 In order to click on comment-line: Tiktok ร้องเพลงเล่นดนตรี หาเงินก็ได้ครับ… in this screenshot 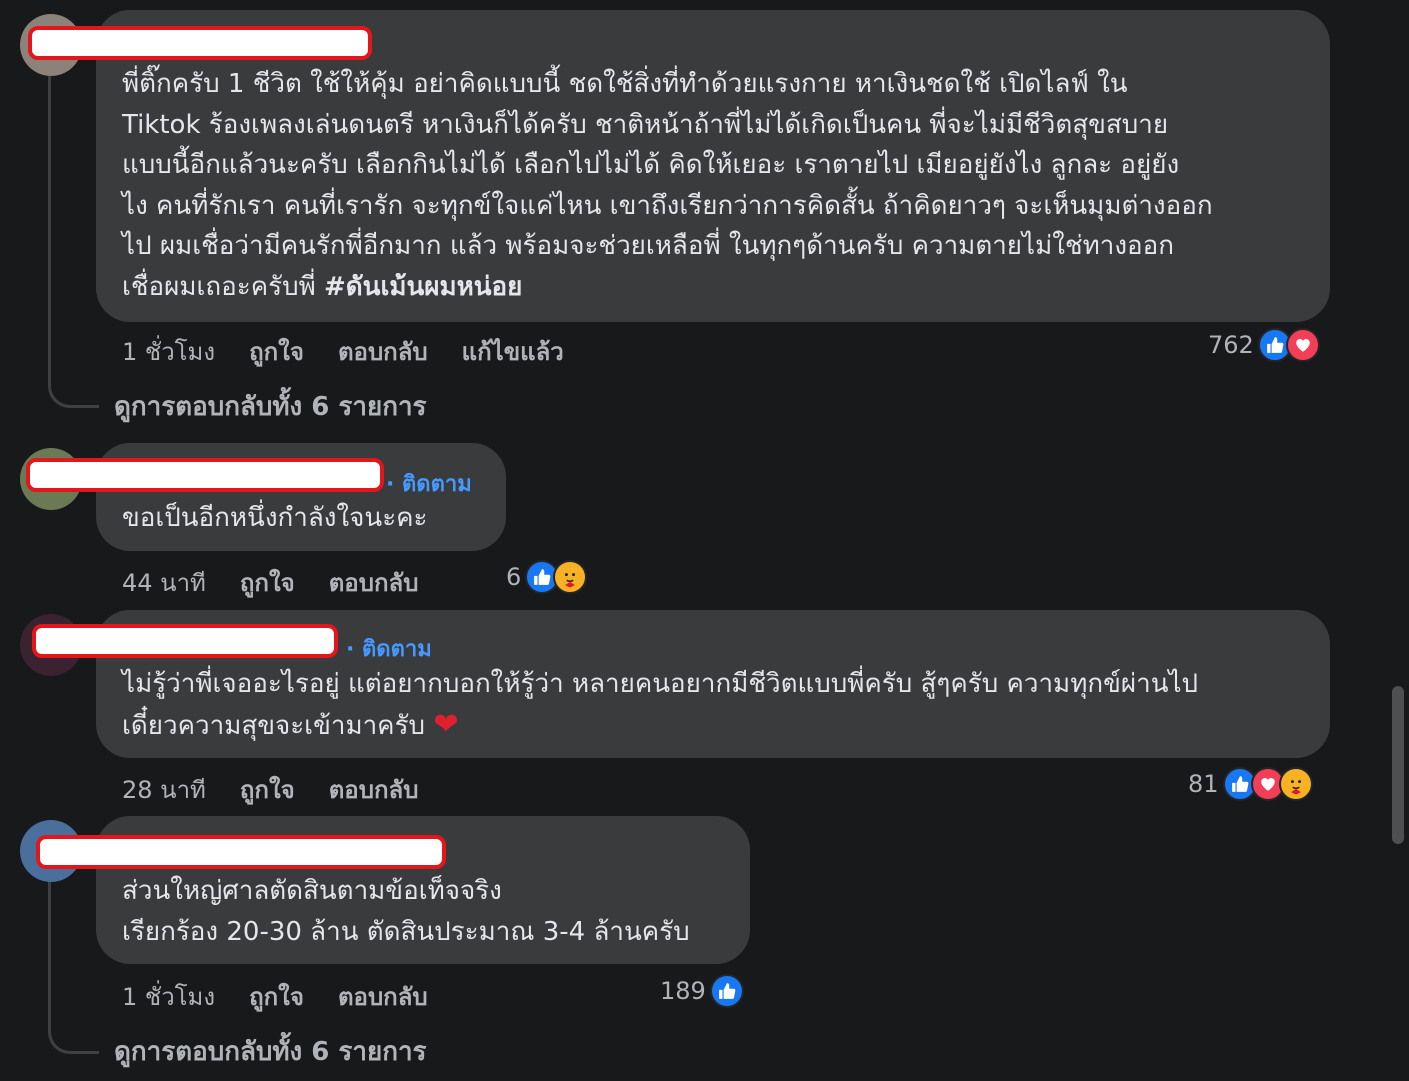, I will do `click(645, 124)`.